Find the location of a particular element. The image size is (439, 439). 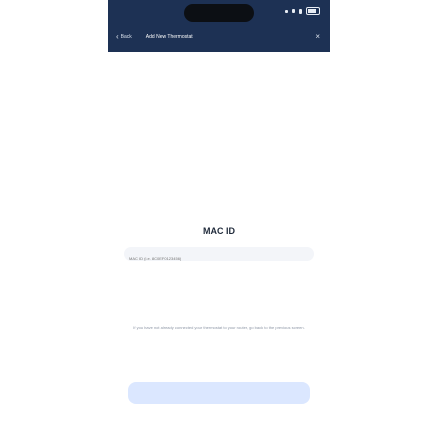

app-header: ‹ Back Add New Thermostat × is located at coordinates (219, 26).